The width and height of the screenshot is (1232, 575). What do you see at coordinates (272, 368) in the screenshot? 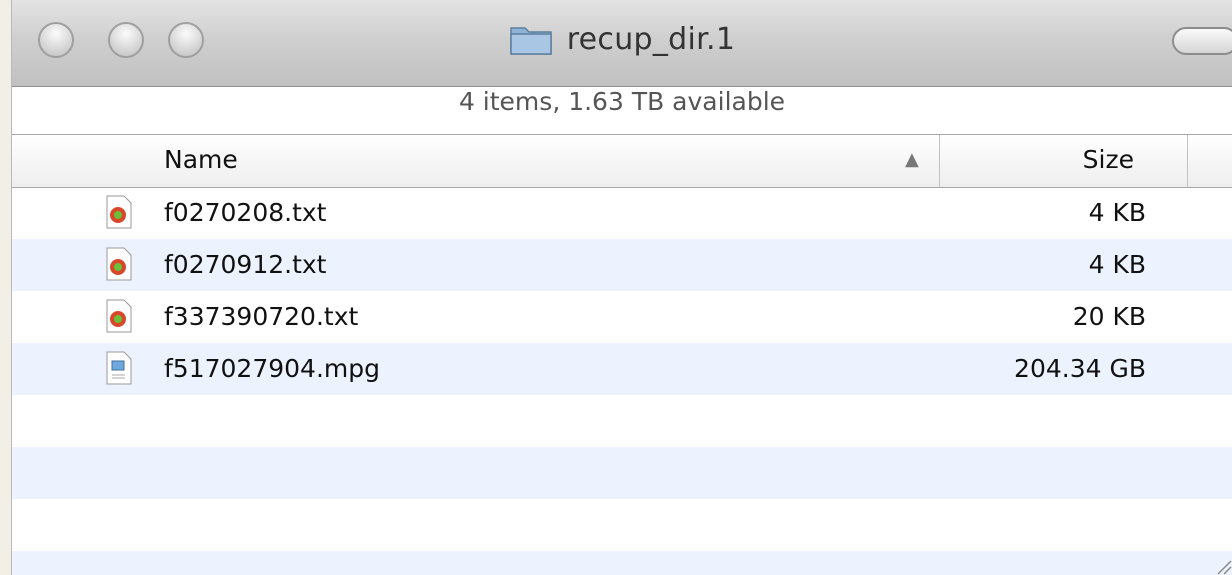
I see `file-name: f517027904.mpg` at bounding box center [272, 368].